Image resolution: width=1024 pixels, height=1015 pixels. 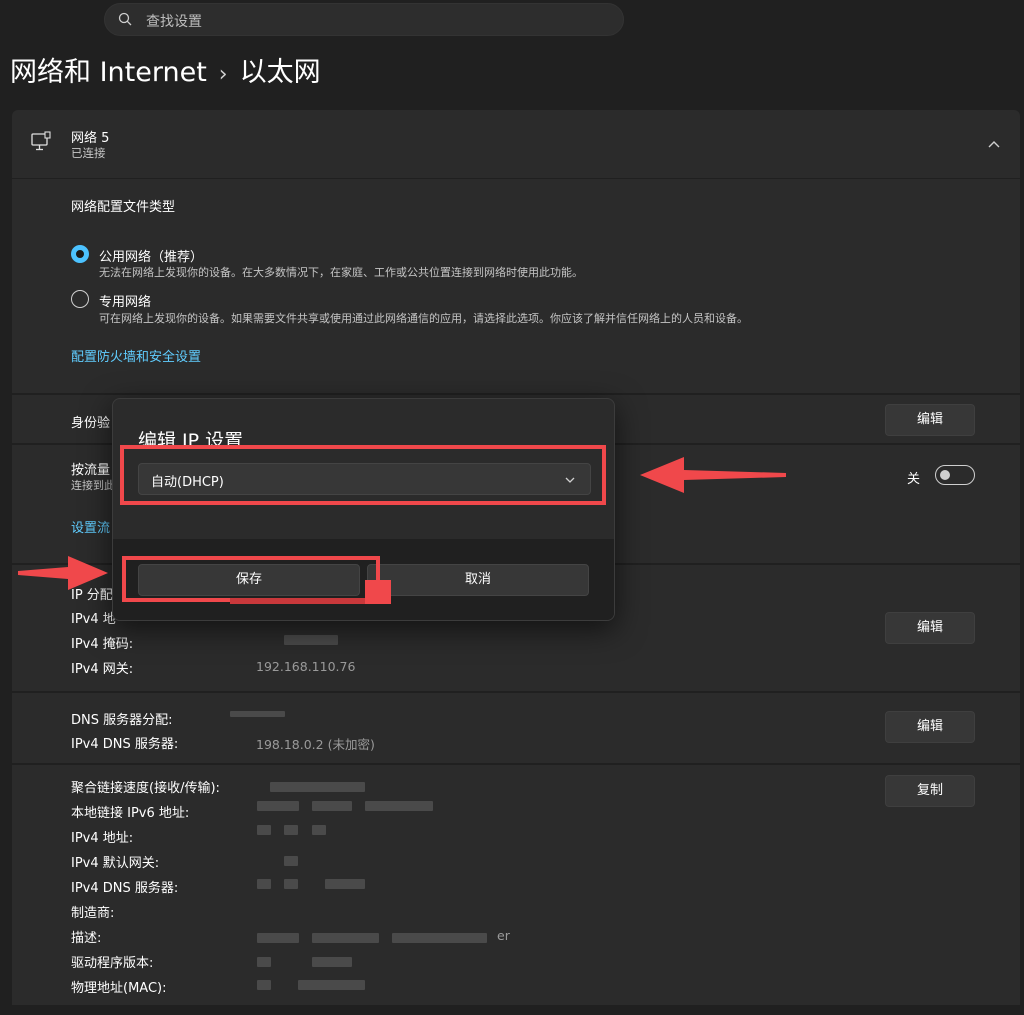 I want to click on annotation-arrow-left, so click(x=713, y=475).